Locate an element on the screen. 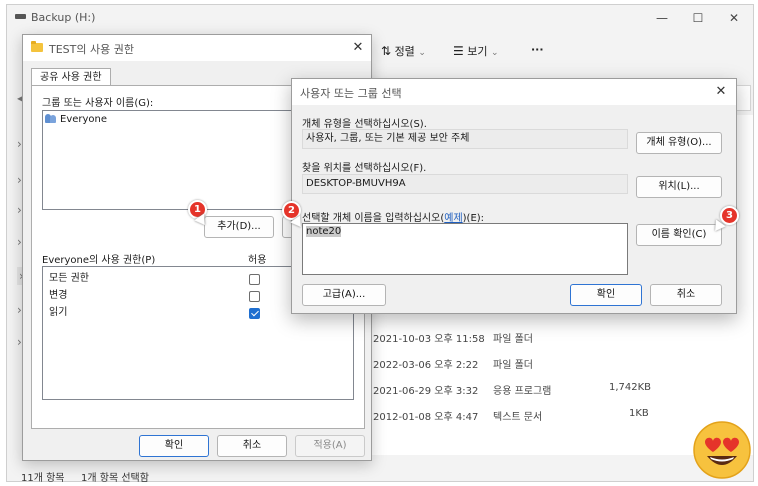 The width and height of the screenshot is (758, 486). heart-eyes-emoji-icon is located at coordinates (722, 450).